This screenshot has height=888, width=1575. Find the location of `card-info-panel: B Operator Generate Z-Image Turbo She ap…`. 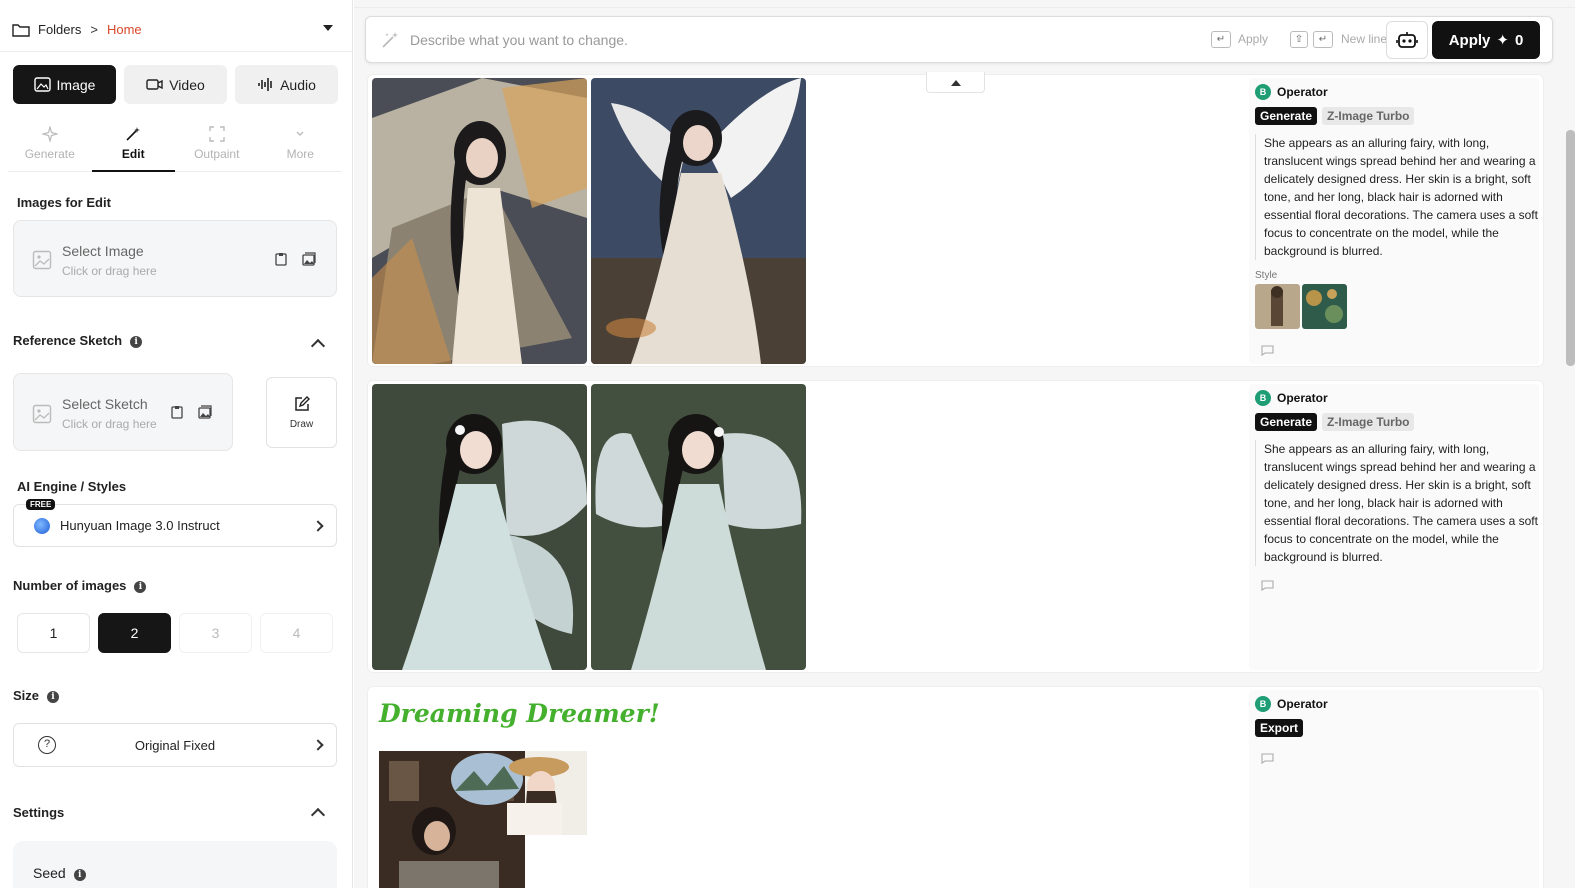

card-info-panel: B Operator Generate Z-Image Turbo She ap… is located at coordinates (1394, 527).